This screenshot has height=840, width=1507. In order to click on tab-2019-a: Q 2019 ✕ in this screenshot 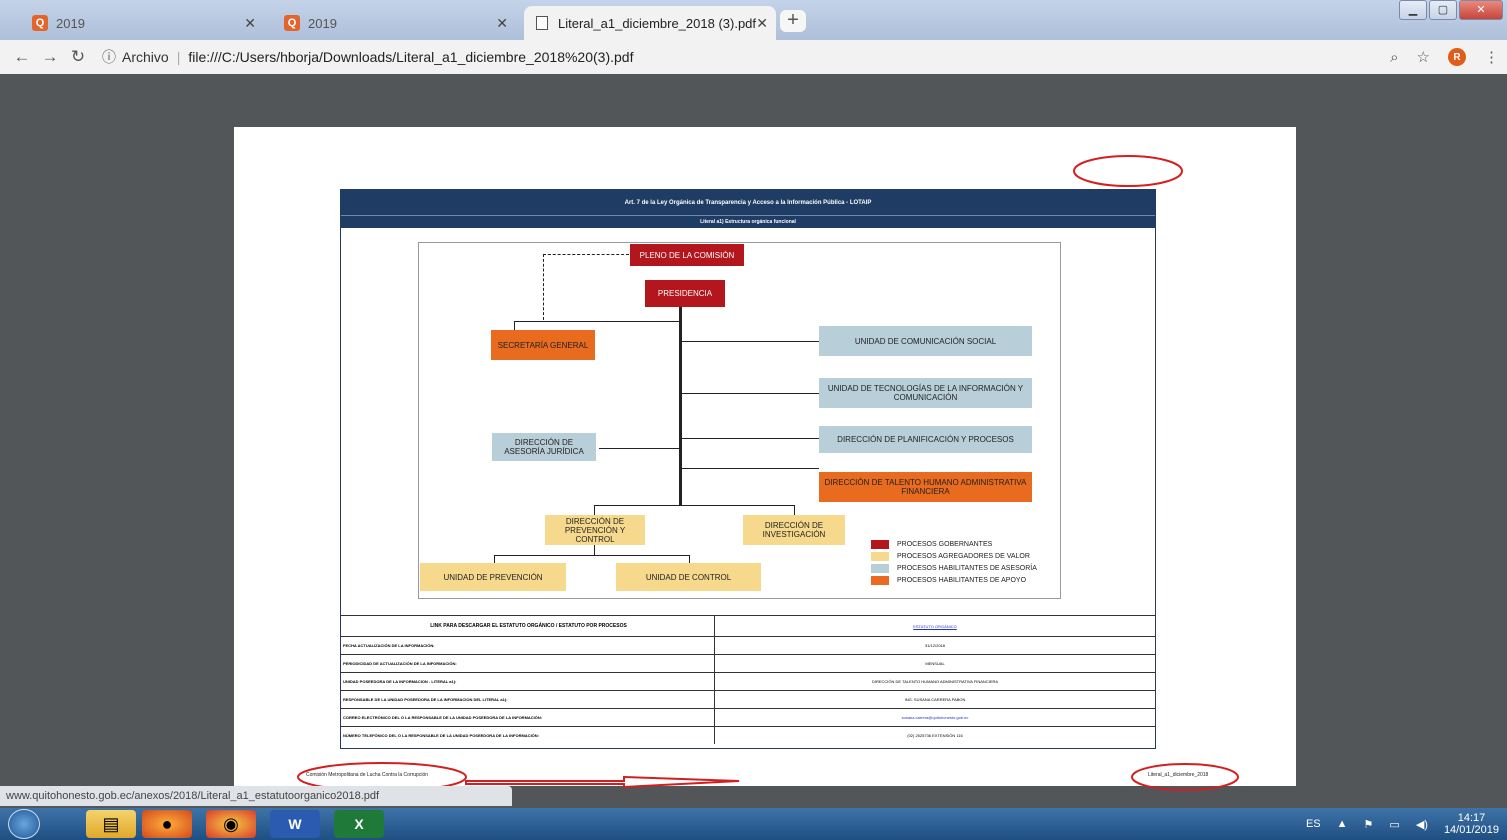, I will do `click(145, 23)`.